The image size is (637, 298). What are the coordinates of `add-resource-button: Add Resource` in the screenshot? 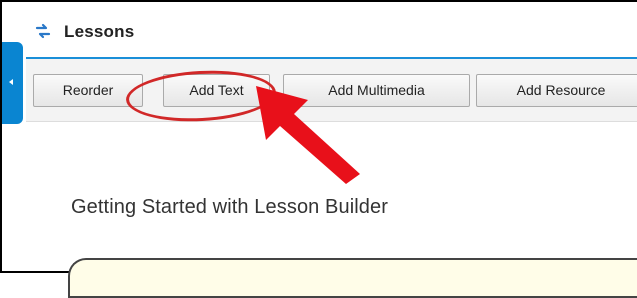 It's located at (556, 90).